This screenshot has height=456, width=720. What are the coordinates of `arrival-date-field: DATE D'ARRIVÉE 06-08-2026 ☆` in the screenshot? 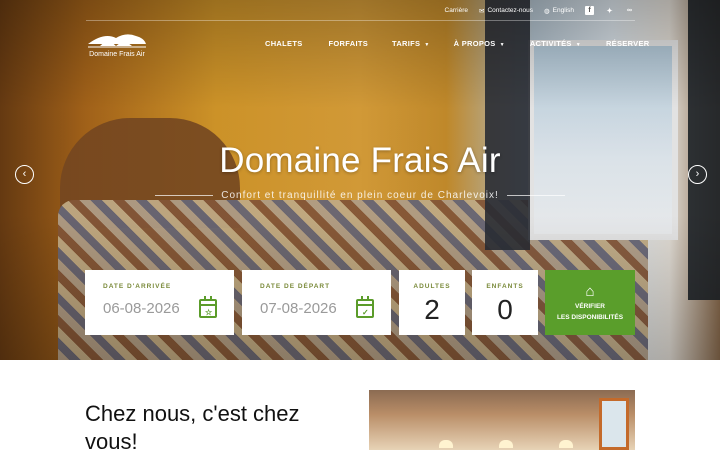 It's located at (159, 302).